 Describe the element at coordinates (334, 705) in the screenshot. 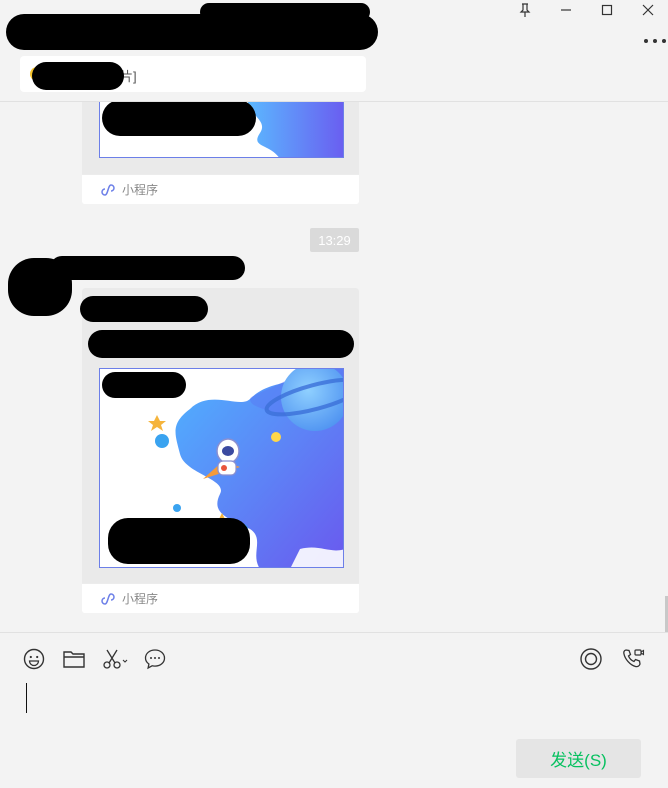

I see `message-input` at that location.